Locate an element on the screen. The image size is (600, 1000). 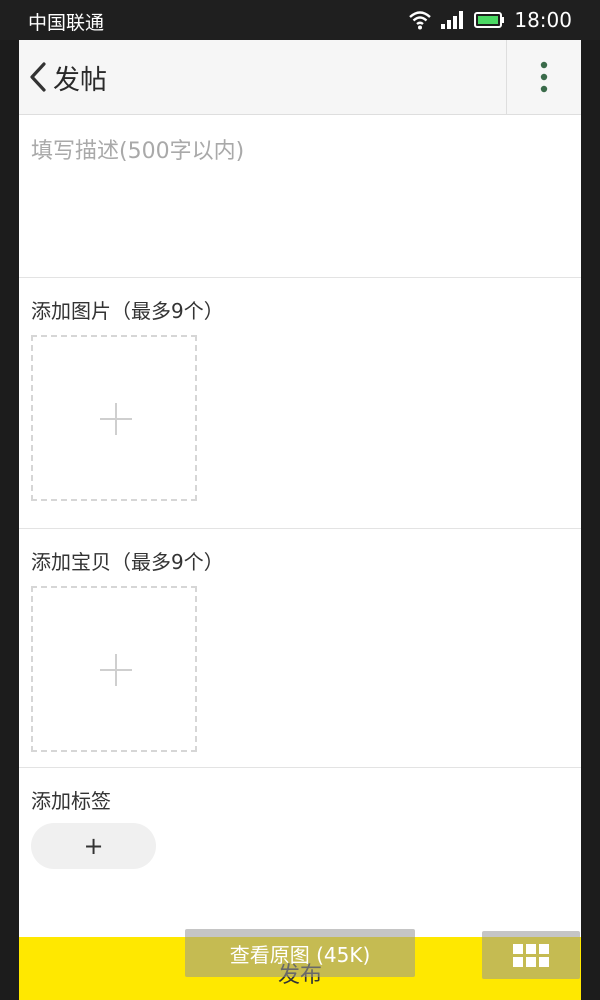
signal-icon is located at coordinates (452, 20).